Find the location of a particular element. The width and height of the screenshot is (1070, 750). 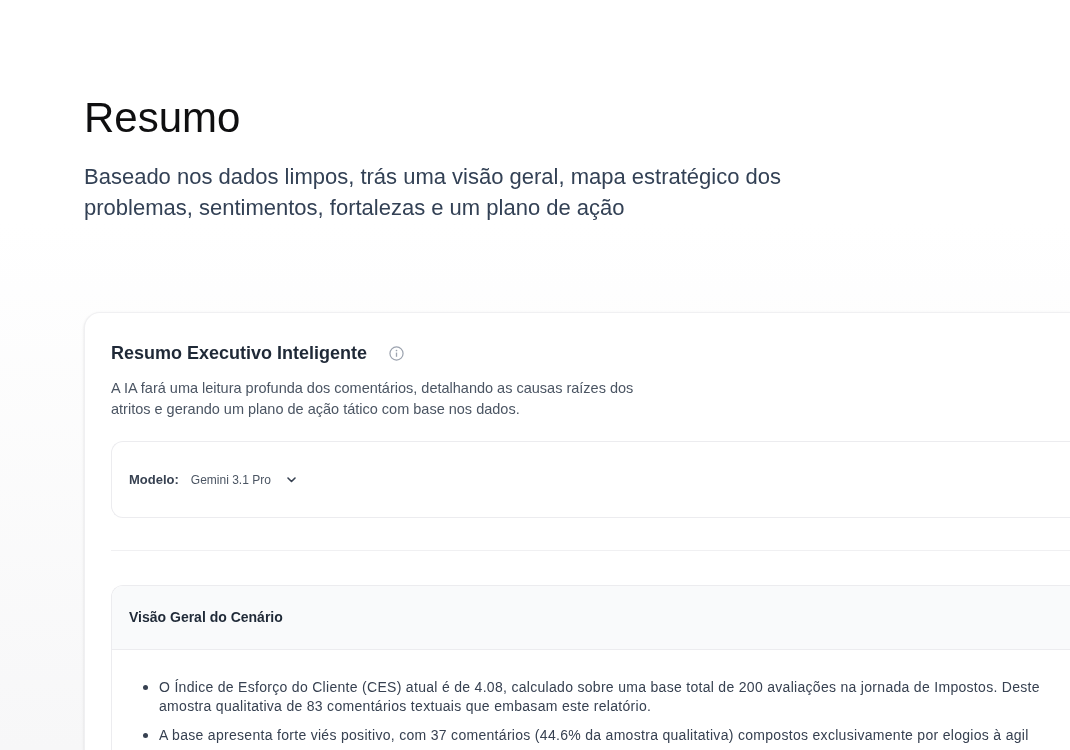

page-title: Resumo is located at coordinates (162, 118).